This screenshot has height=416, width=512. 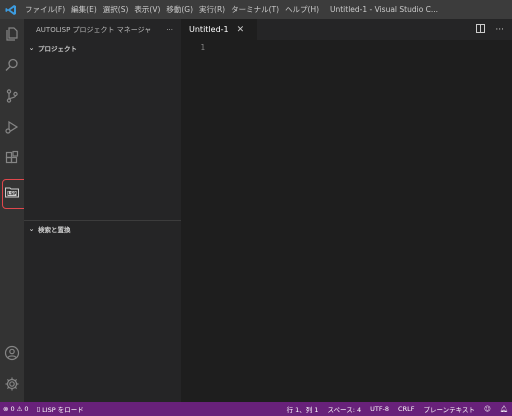 What do you see at coordinates (38, 409) in the screenshot?
I see `file-icon: ▯` at bounding box center [38, 409].